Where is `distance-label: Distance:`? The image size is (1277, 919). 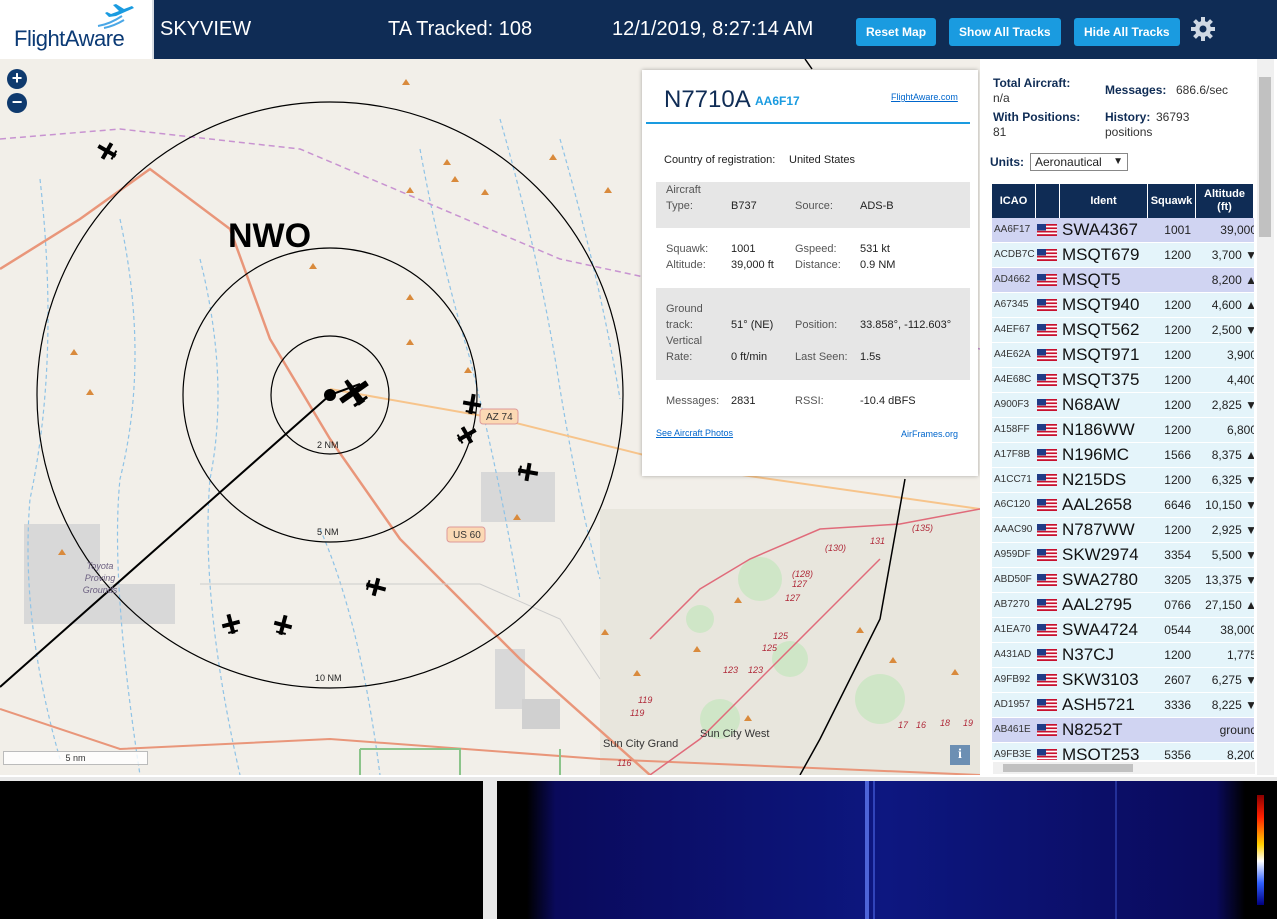 distance-label: Distance: is located at coordinates (818, 265).